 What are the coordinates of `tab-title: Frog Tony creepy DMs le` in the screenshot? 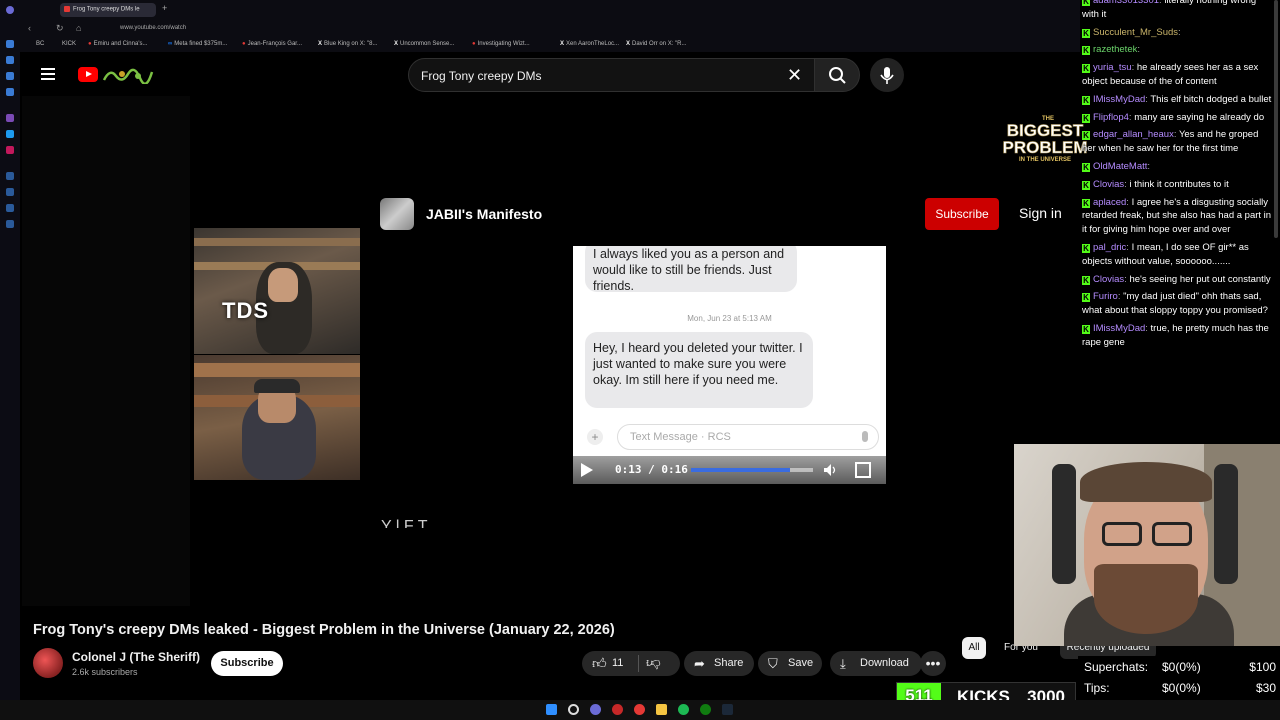 It's located at (106, 9).